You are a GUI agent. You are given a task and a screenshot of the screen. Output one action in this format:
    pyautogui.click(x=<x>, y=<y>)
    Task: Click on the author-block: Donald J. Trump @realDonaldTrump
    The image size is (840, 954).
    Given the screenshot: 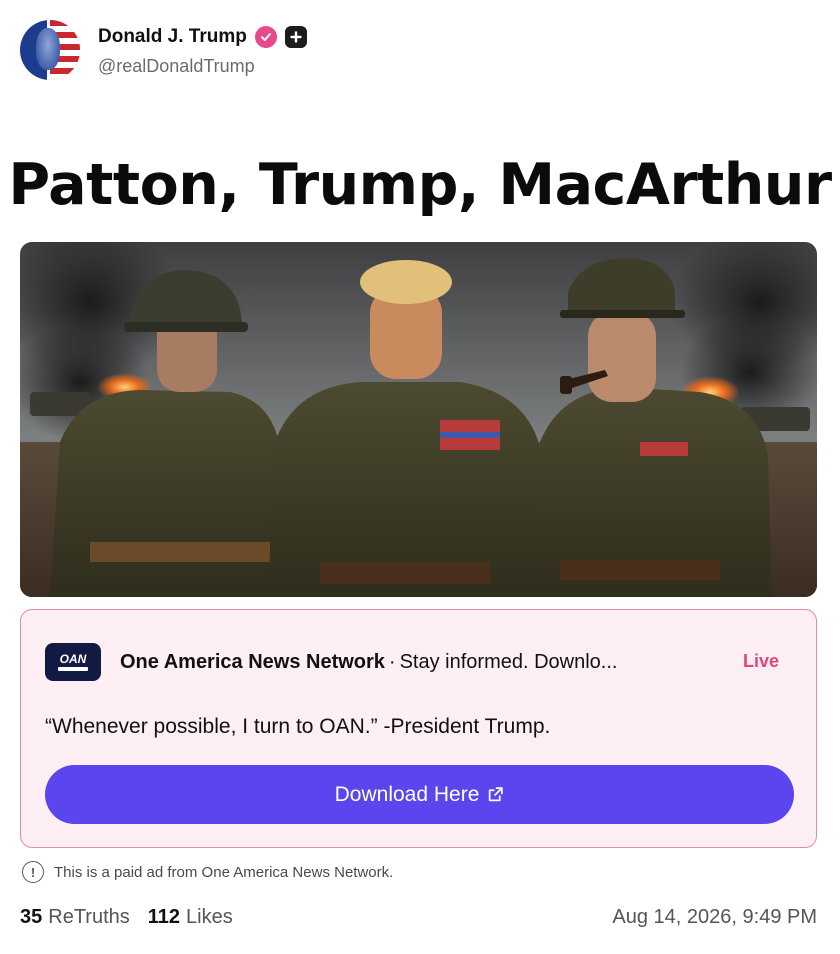 What is the action you would take?
    pyautogui.click(x=202, y=53)
    